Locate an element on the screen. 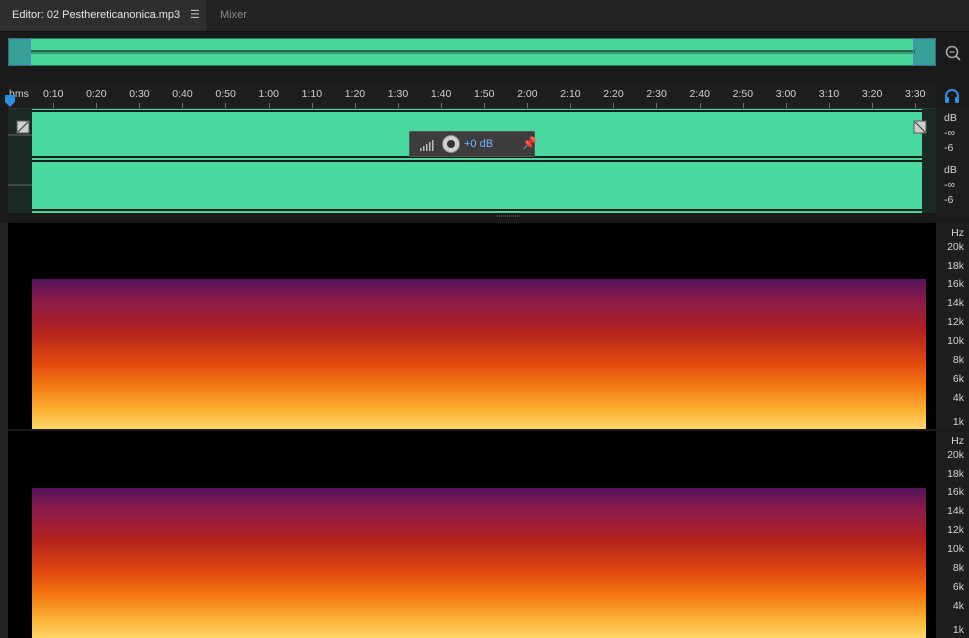 This screenshot has height=638, width=969. tab-editor-label: Editor: 02 Pesthereticanonica.mp3 is located at coordinates (96, 15).